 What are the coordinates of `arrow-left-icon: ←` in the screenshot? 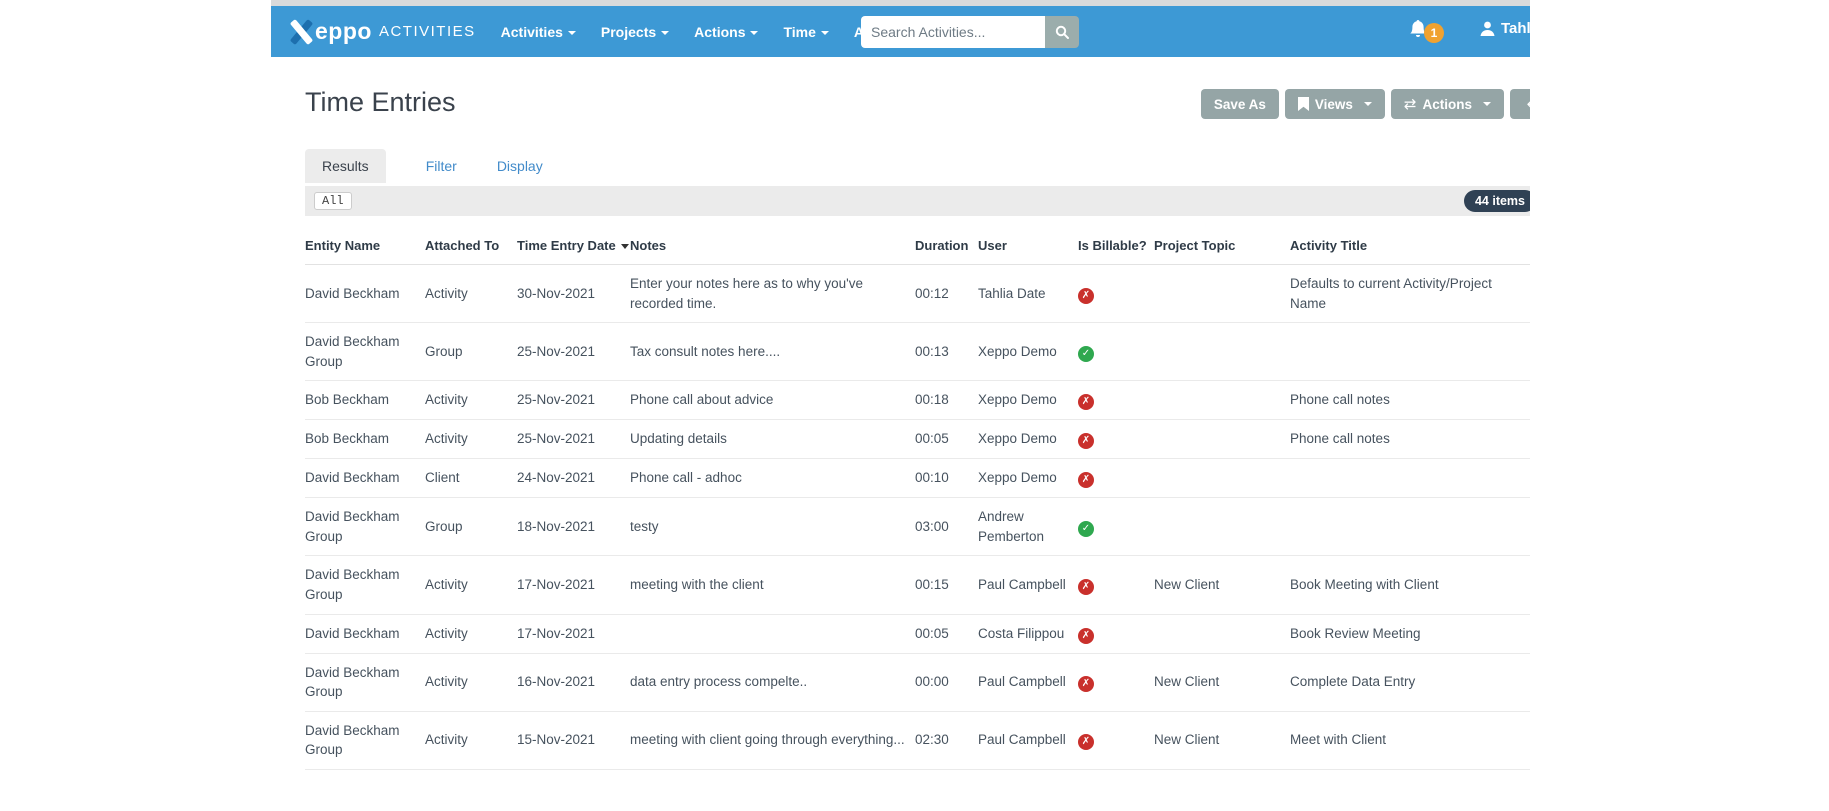 It's located at (1528, 104).